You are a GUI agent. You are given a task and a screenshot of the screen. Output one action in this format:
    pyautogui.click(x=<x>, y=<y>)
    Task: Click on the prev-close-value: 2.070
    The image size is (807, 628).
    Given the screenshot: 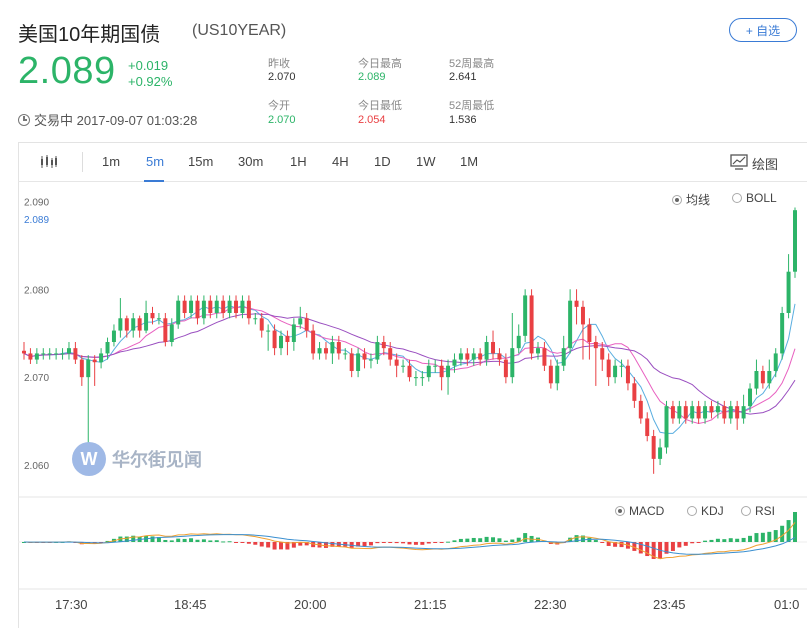 What is the action you would take?
    pyautogui.click(x=282, y=77)
    